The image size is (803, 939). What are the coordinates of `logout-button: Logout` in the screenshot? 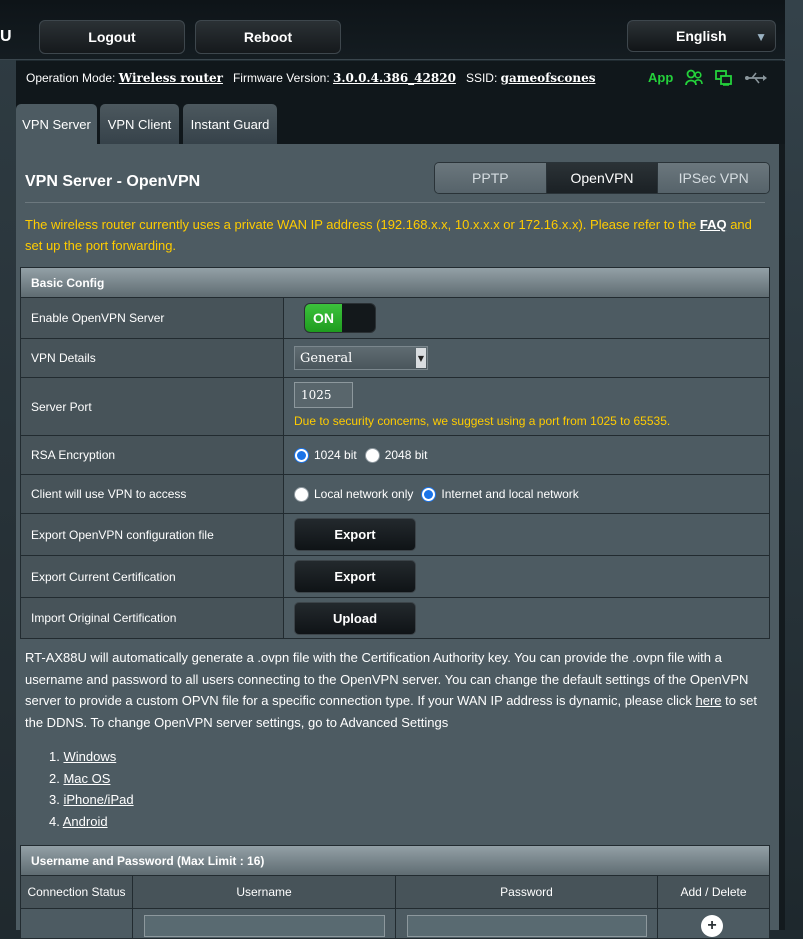 It's located at (112, 37).